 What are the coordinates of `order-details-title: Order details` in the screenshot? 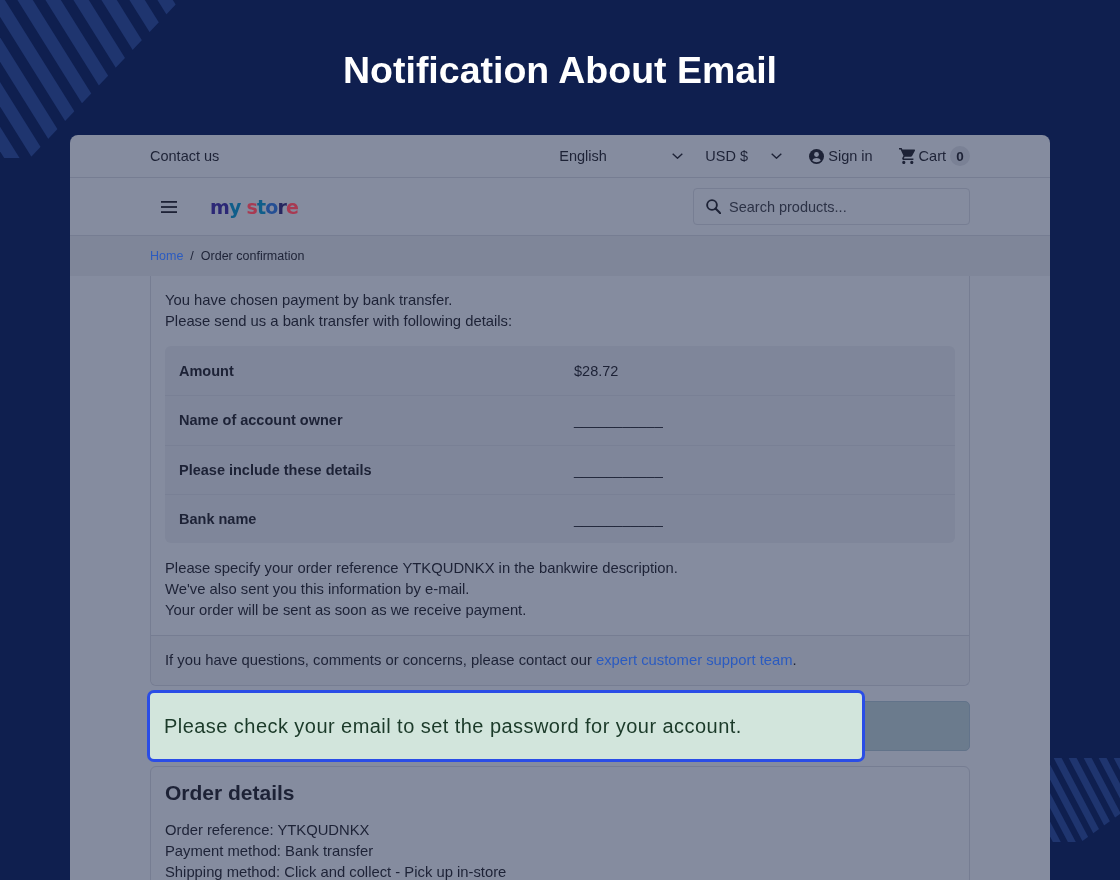 It's located at (230, 793).